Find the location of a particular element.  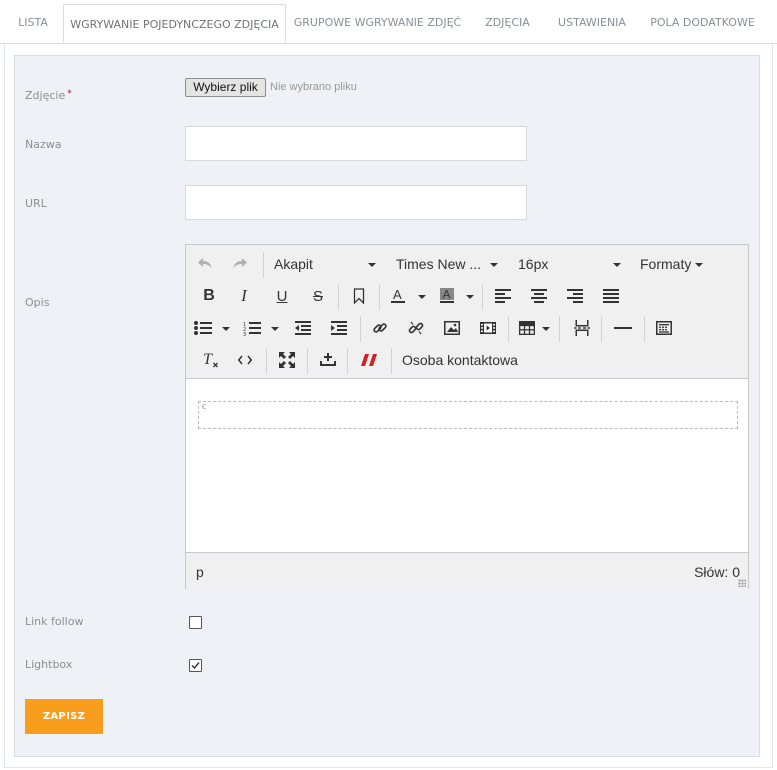

url-label: URL is located at coordinates (36, 203).